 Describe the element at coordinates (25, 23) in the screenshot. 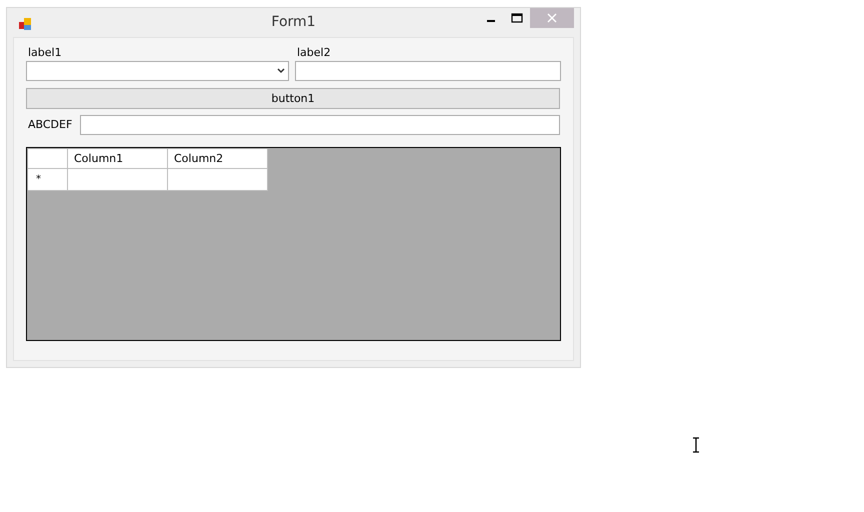

I see `app-icon` at that location.